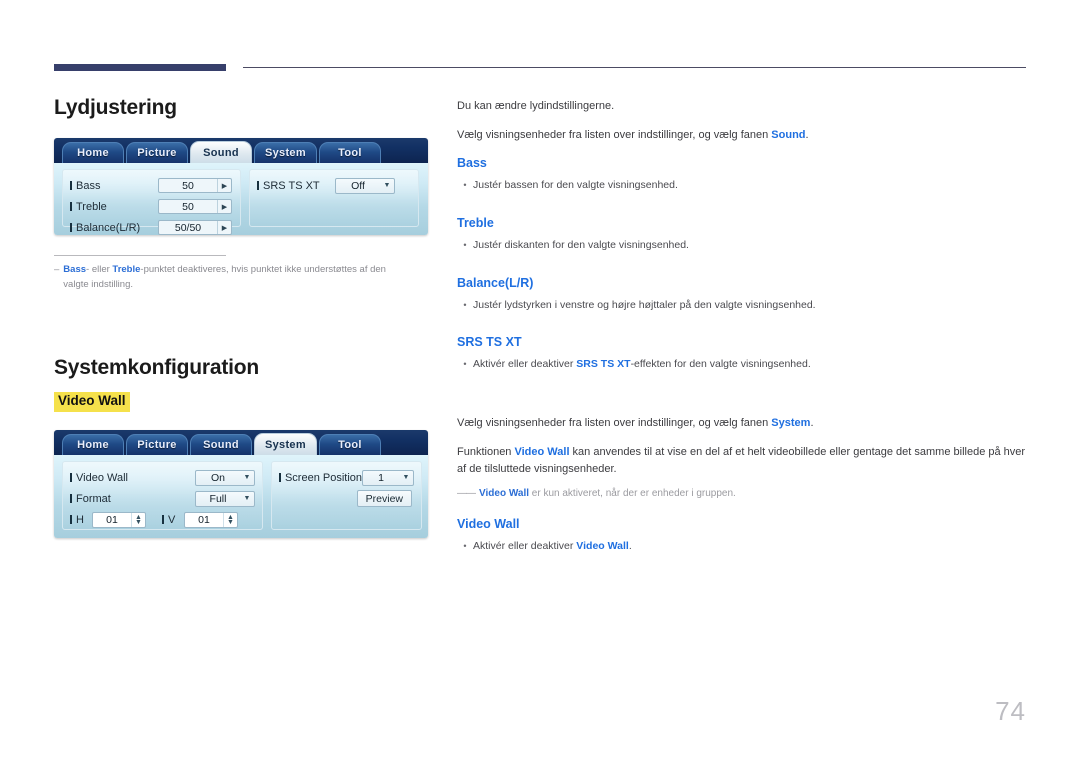  What do you see at coordinates (173, 520) in the screenshot?
I see `v-label: V` at bounding box center [173, 520].